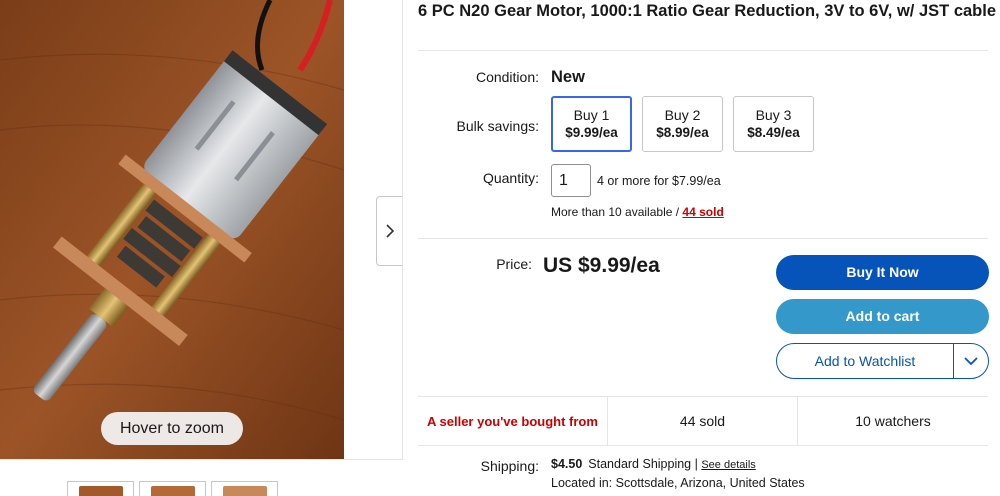 Image resolution: width=1000 pixels, height=496 pixels. What do you see at coordinates (696, 464) in the screenshot?
I see `shipping-pipe: |` at bounding box center [696, 464].